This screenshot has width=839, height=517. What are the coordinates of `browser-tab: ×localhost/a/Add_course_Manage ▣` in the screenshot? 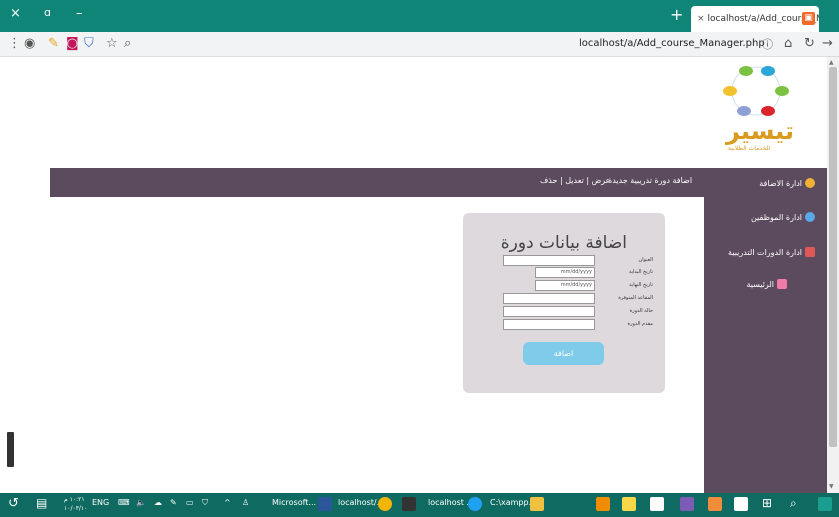 It's located at (755, 19).